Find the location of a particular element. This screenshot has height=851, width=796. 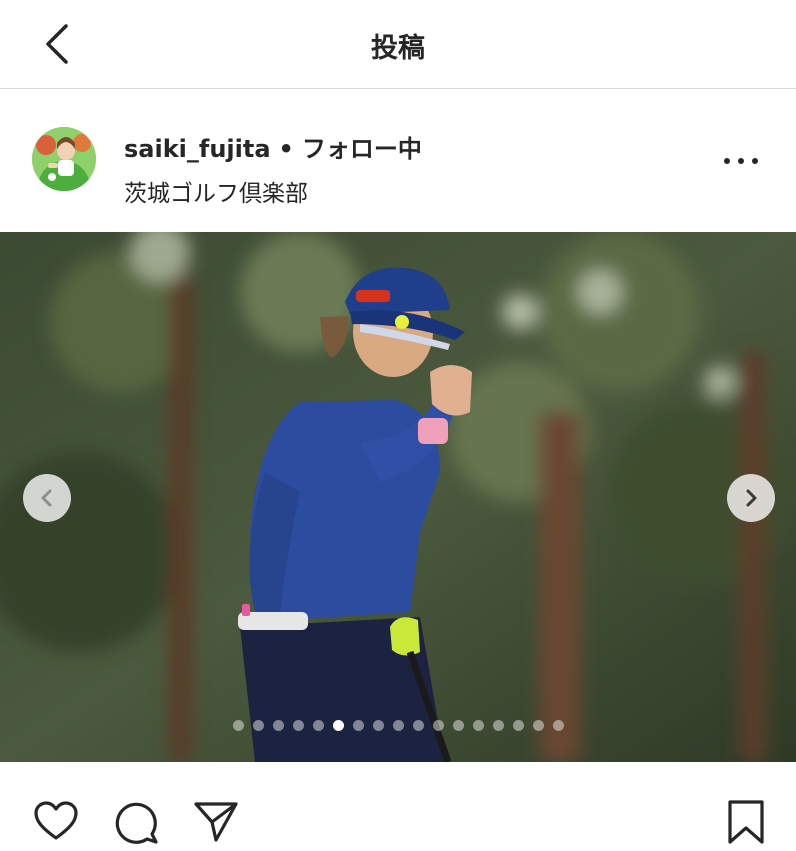

avatar is located at coordinates (64, 159).